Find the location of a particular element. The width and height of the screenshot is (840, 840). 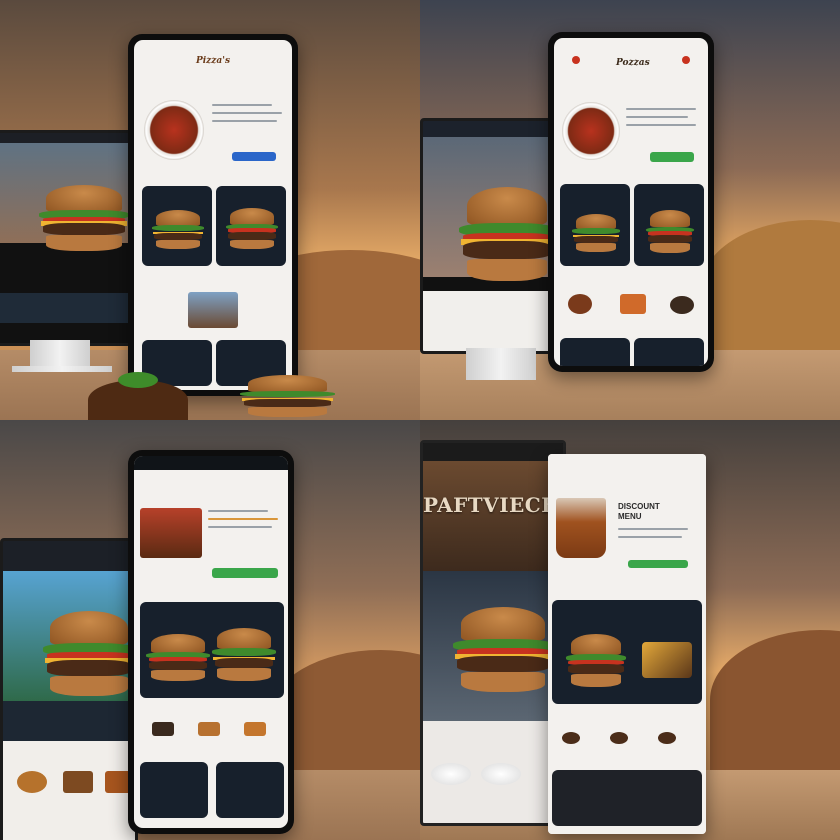

phone-mockup: DISCOUNT MENU is located at coordinates (627, 644).